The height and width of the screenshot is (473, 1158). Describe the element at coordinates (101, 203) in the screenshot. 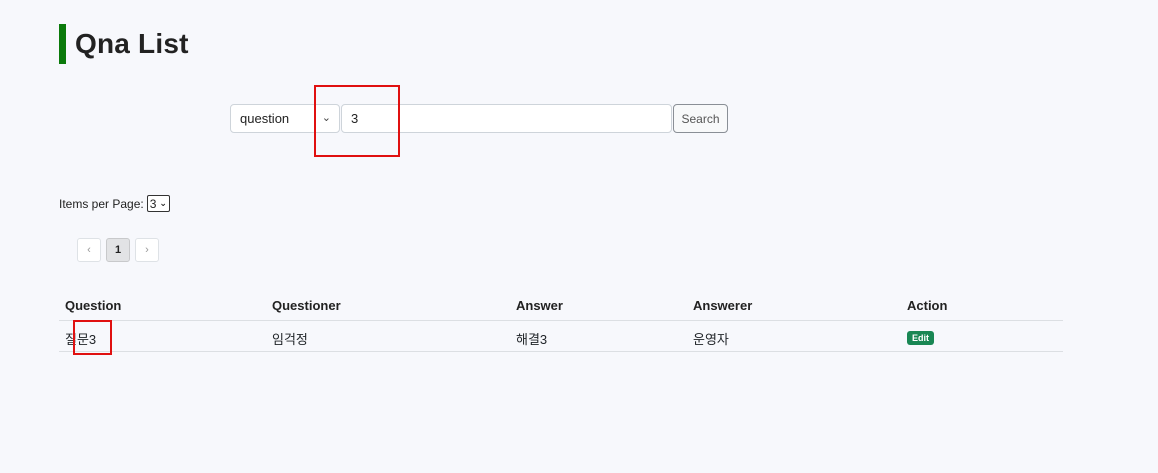

I see `items-per-page-label: Items per Page:` at that location.